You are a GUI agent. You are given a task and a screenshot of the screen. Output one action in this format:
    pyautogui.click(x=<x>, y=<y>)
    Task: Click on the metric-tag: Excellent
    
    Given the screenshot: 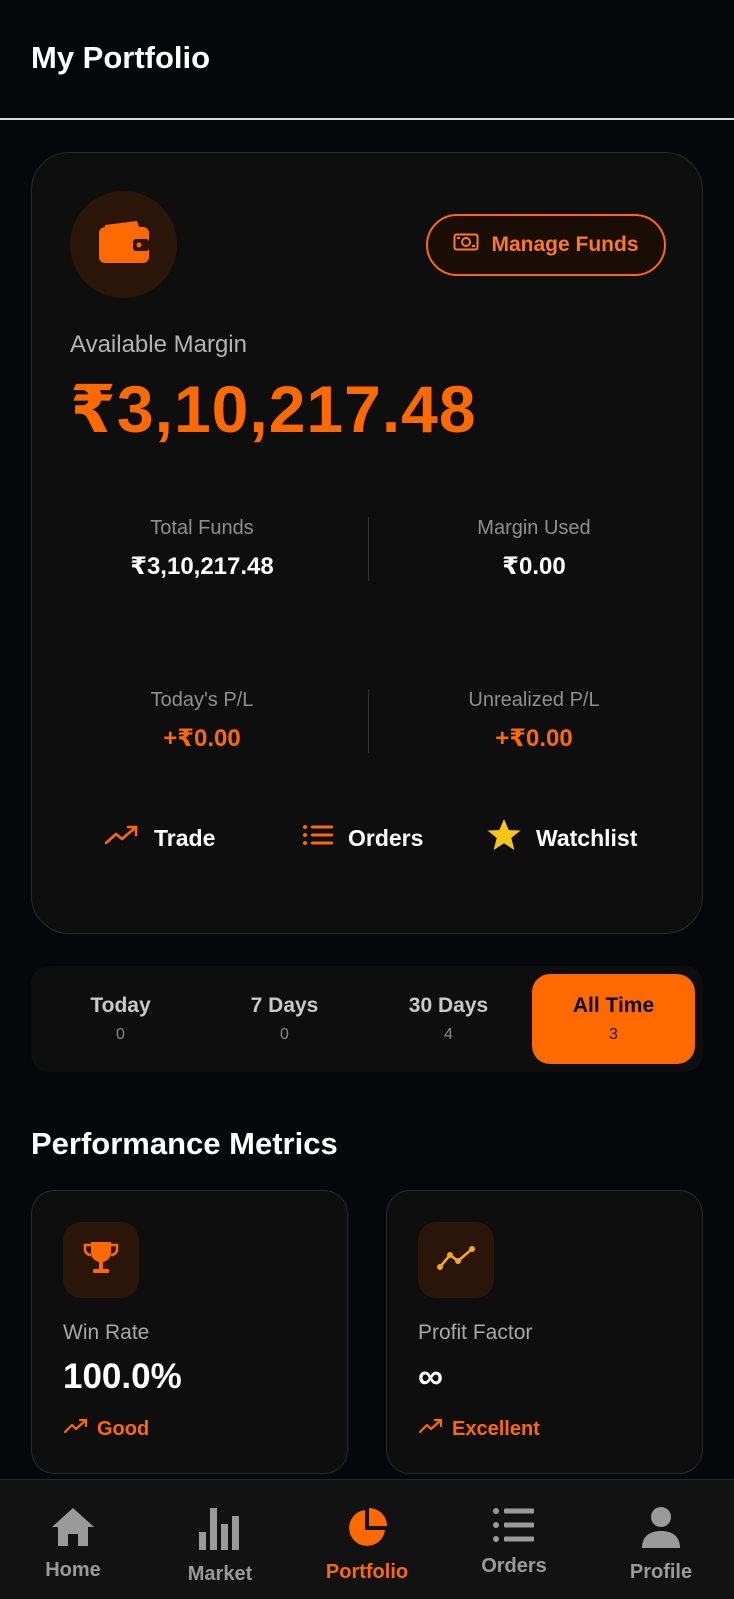 What is the action you would take?
    pyautogui.click(x=479, y=1429)
    